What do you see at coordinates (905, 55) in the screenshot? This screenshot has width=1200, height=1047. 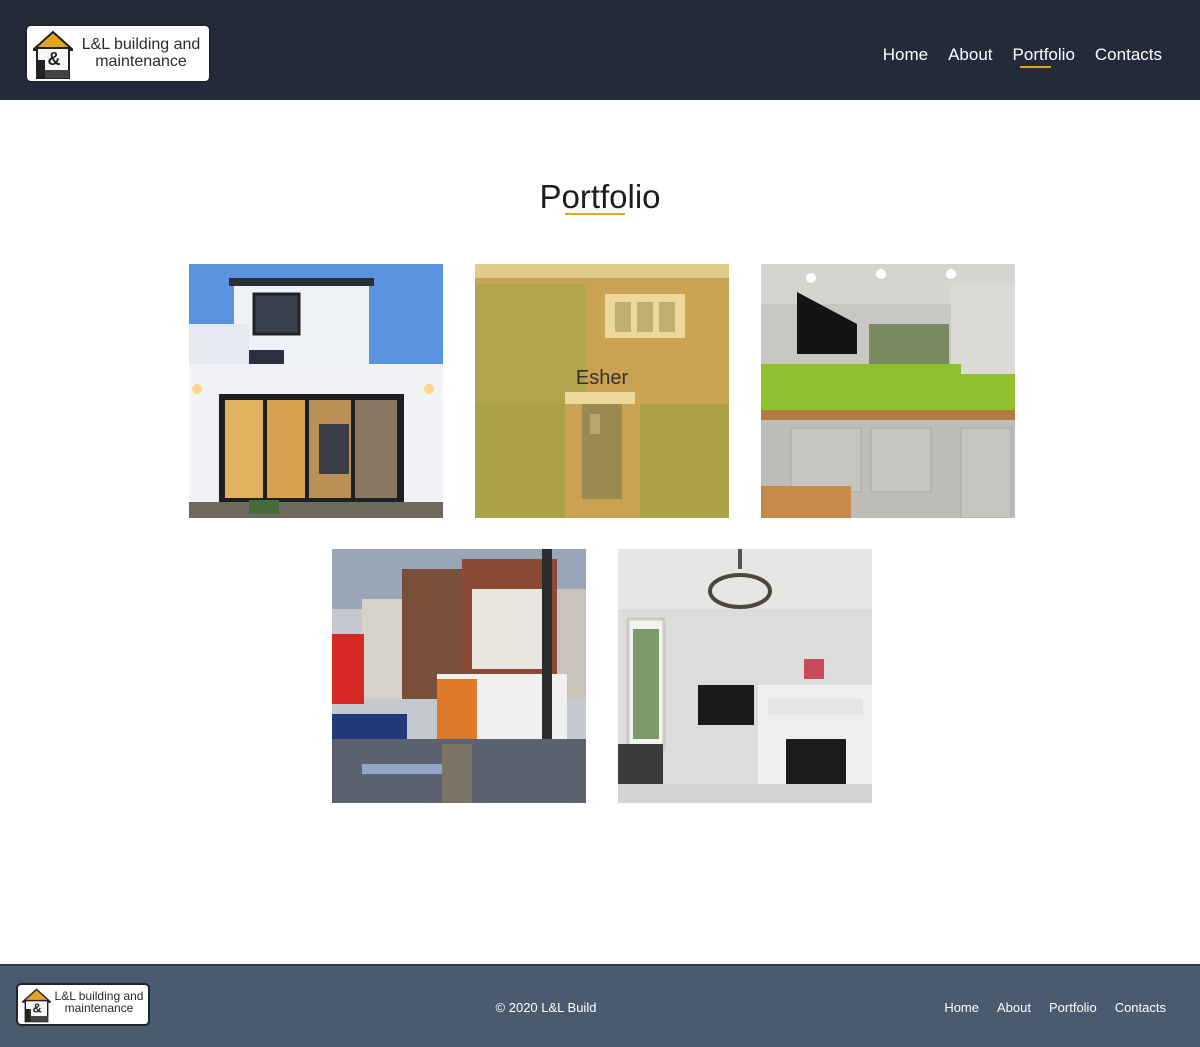 I see `nav-home: Home` at bounding box center [905, 55].